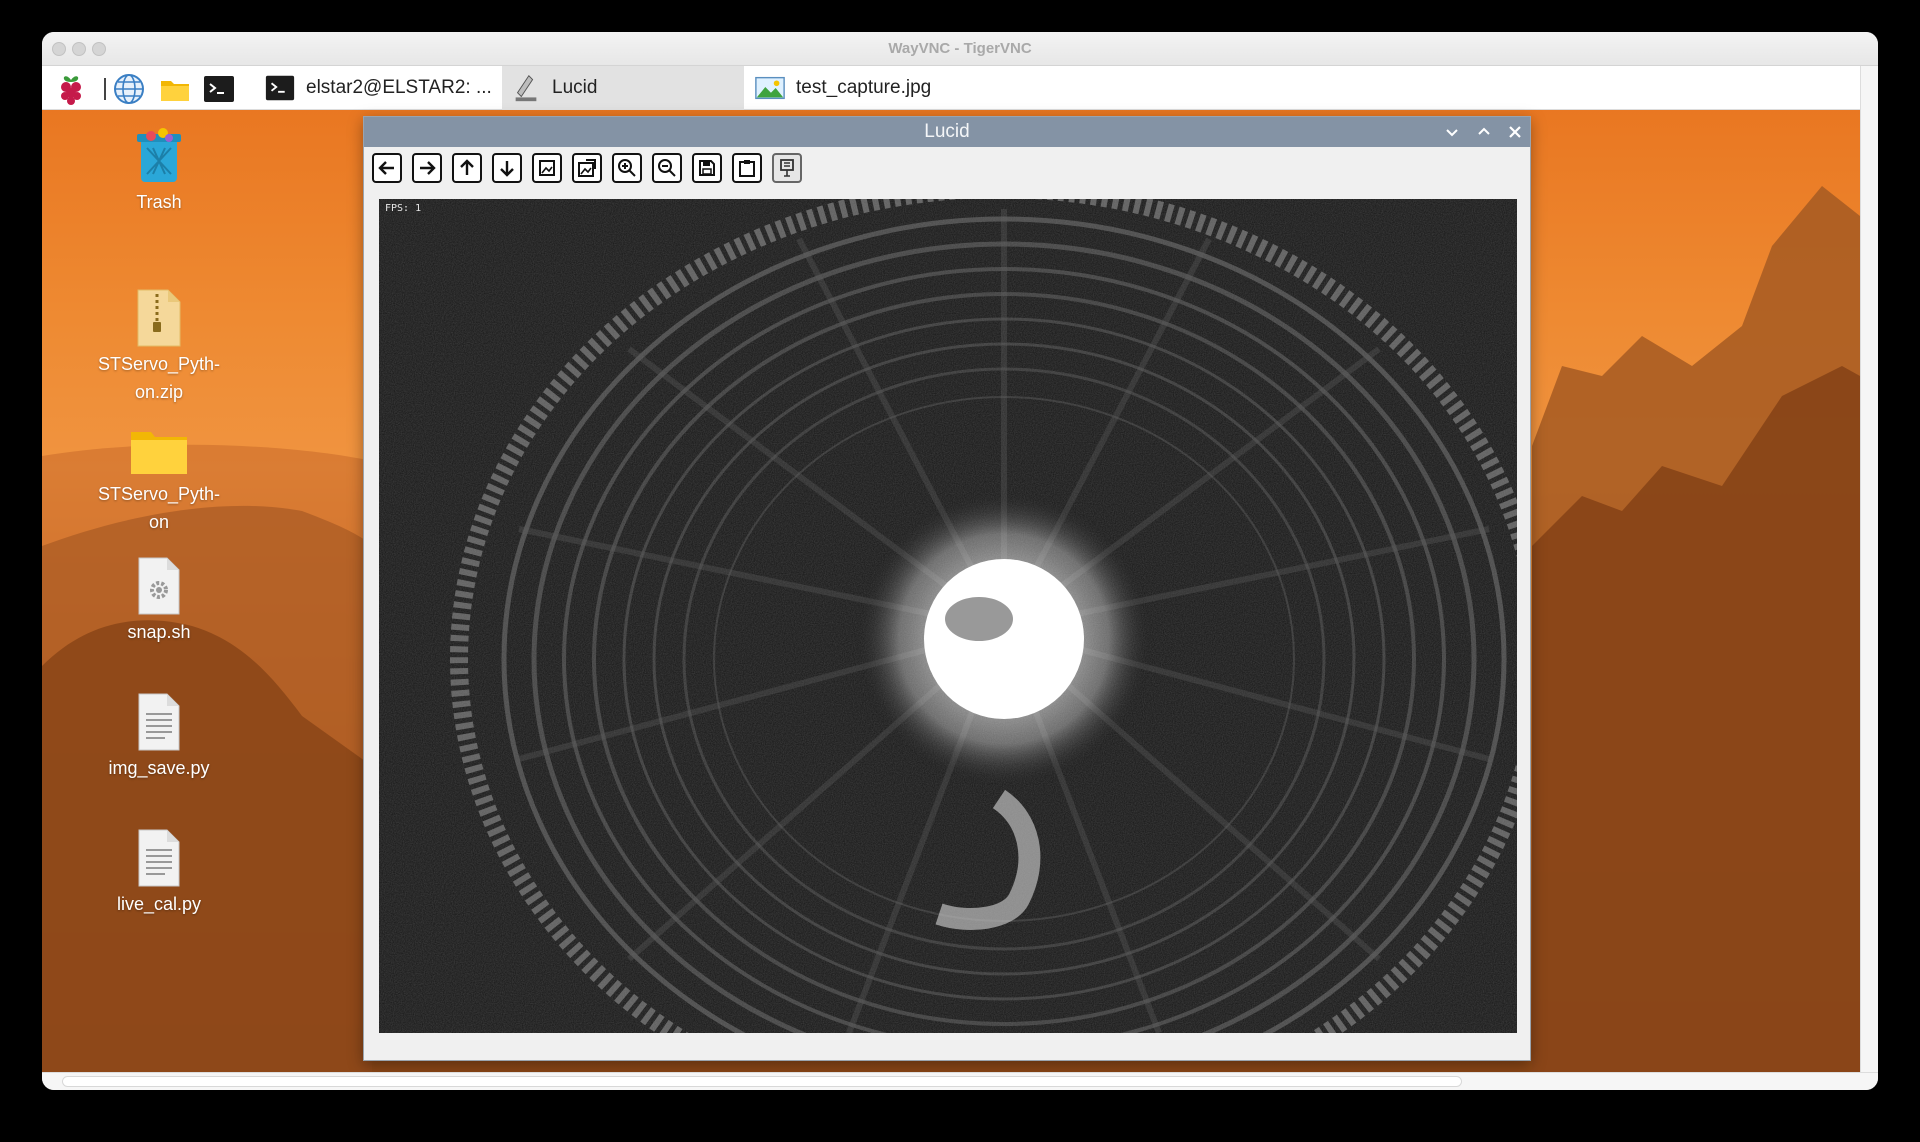 The height and width of the screenshot is (1142, 1920). I want to click on vnc-titlebar: WayVNC - TigerVNC, so click(960, 49).